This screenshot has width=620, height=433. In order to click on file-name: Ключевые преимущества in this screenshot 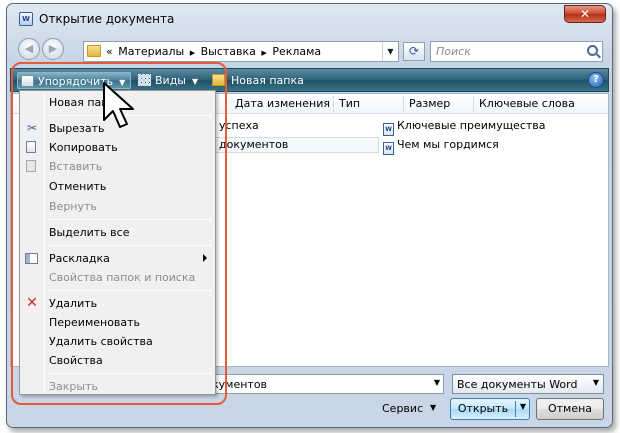, I will do `click(471, 125)`.